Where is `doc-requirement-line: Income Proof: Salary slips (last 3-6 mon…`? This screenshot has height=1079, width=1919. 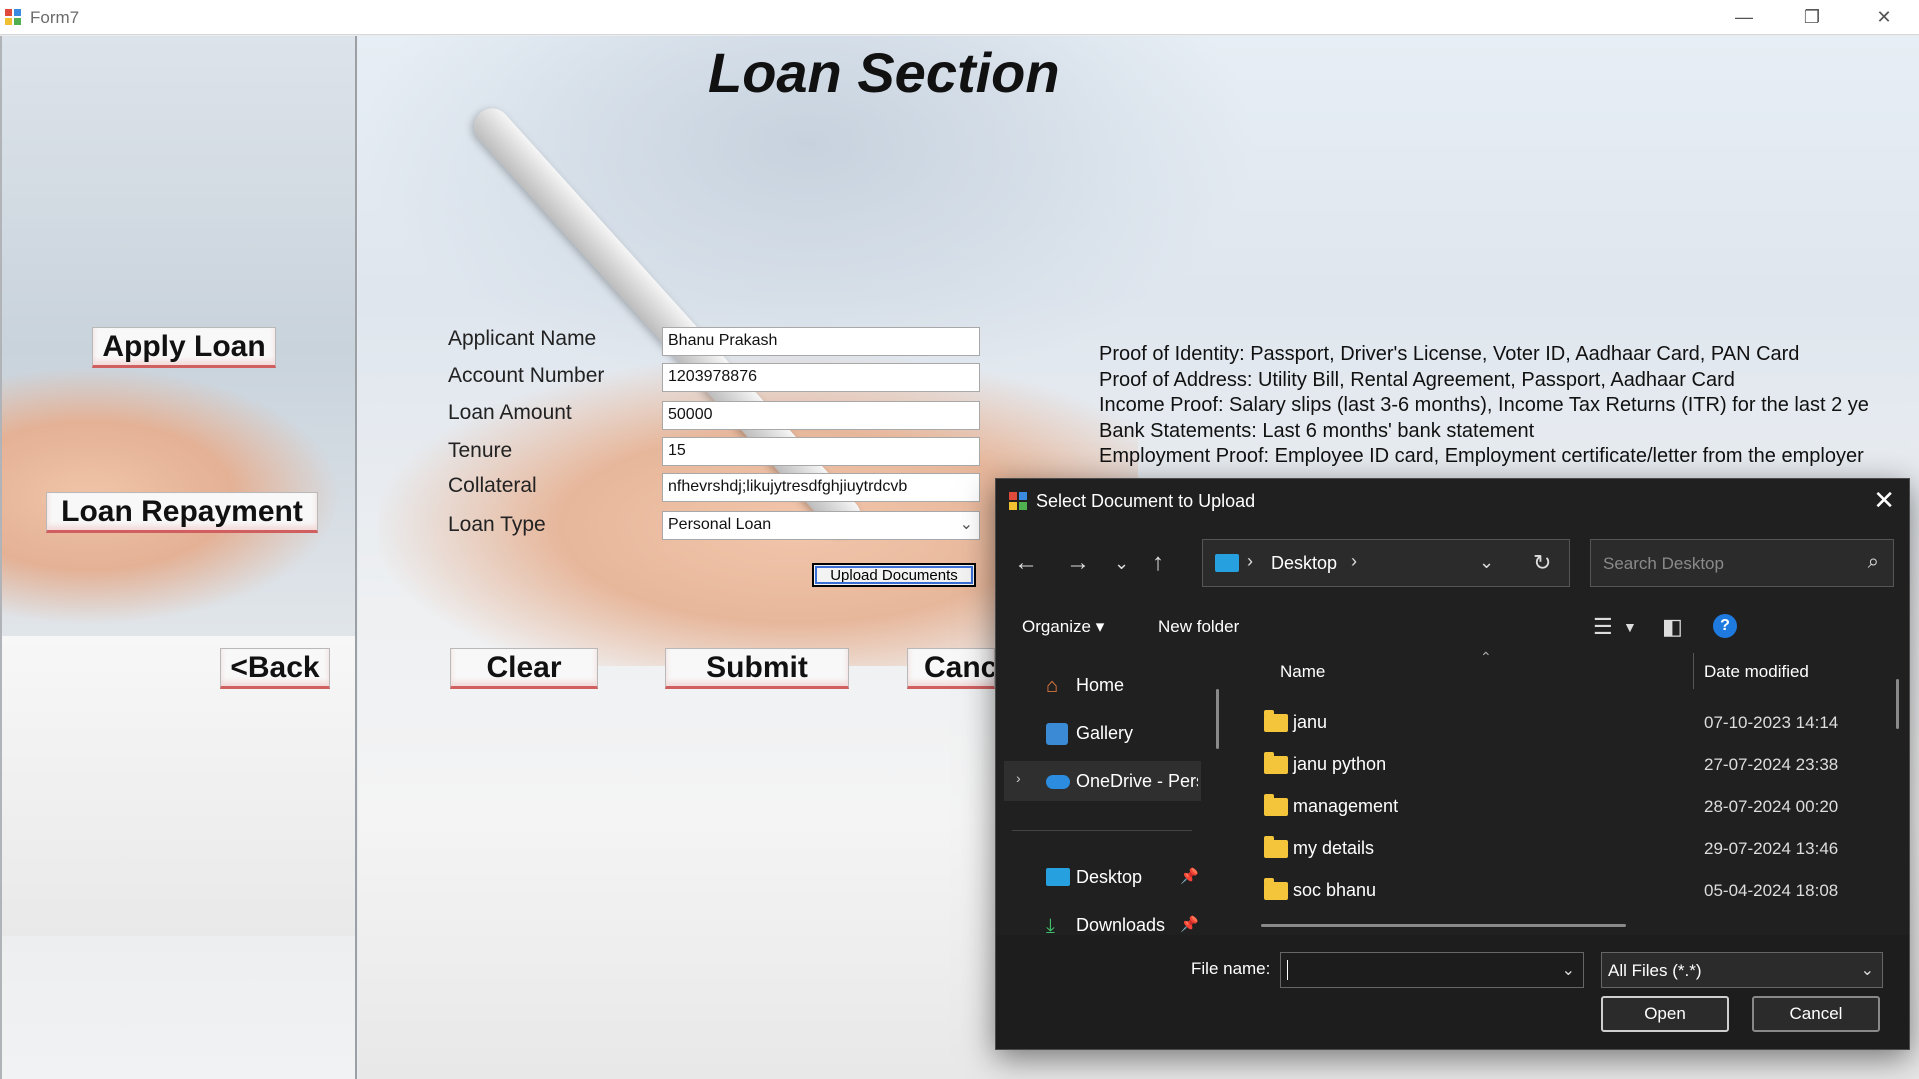
doc-requirement-line: Income Proof: Salary slips (last 3-6 mon… is located at coordinates (1484, 405).